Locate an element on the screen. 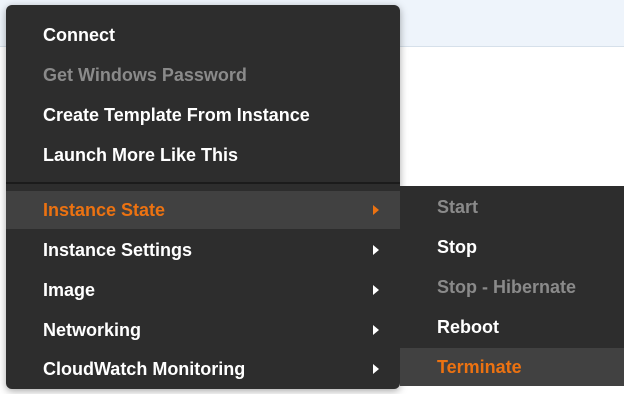 This screenshot has height=394, width=624. submenu-item-reboot: Reboot is located at coordinates (512, 327).